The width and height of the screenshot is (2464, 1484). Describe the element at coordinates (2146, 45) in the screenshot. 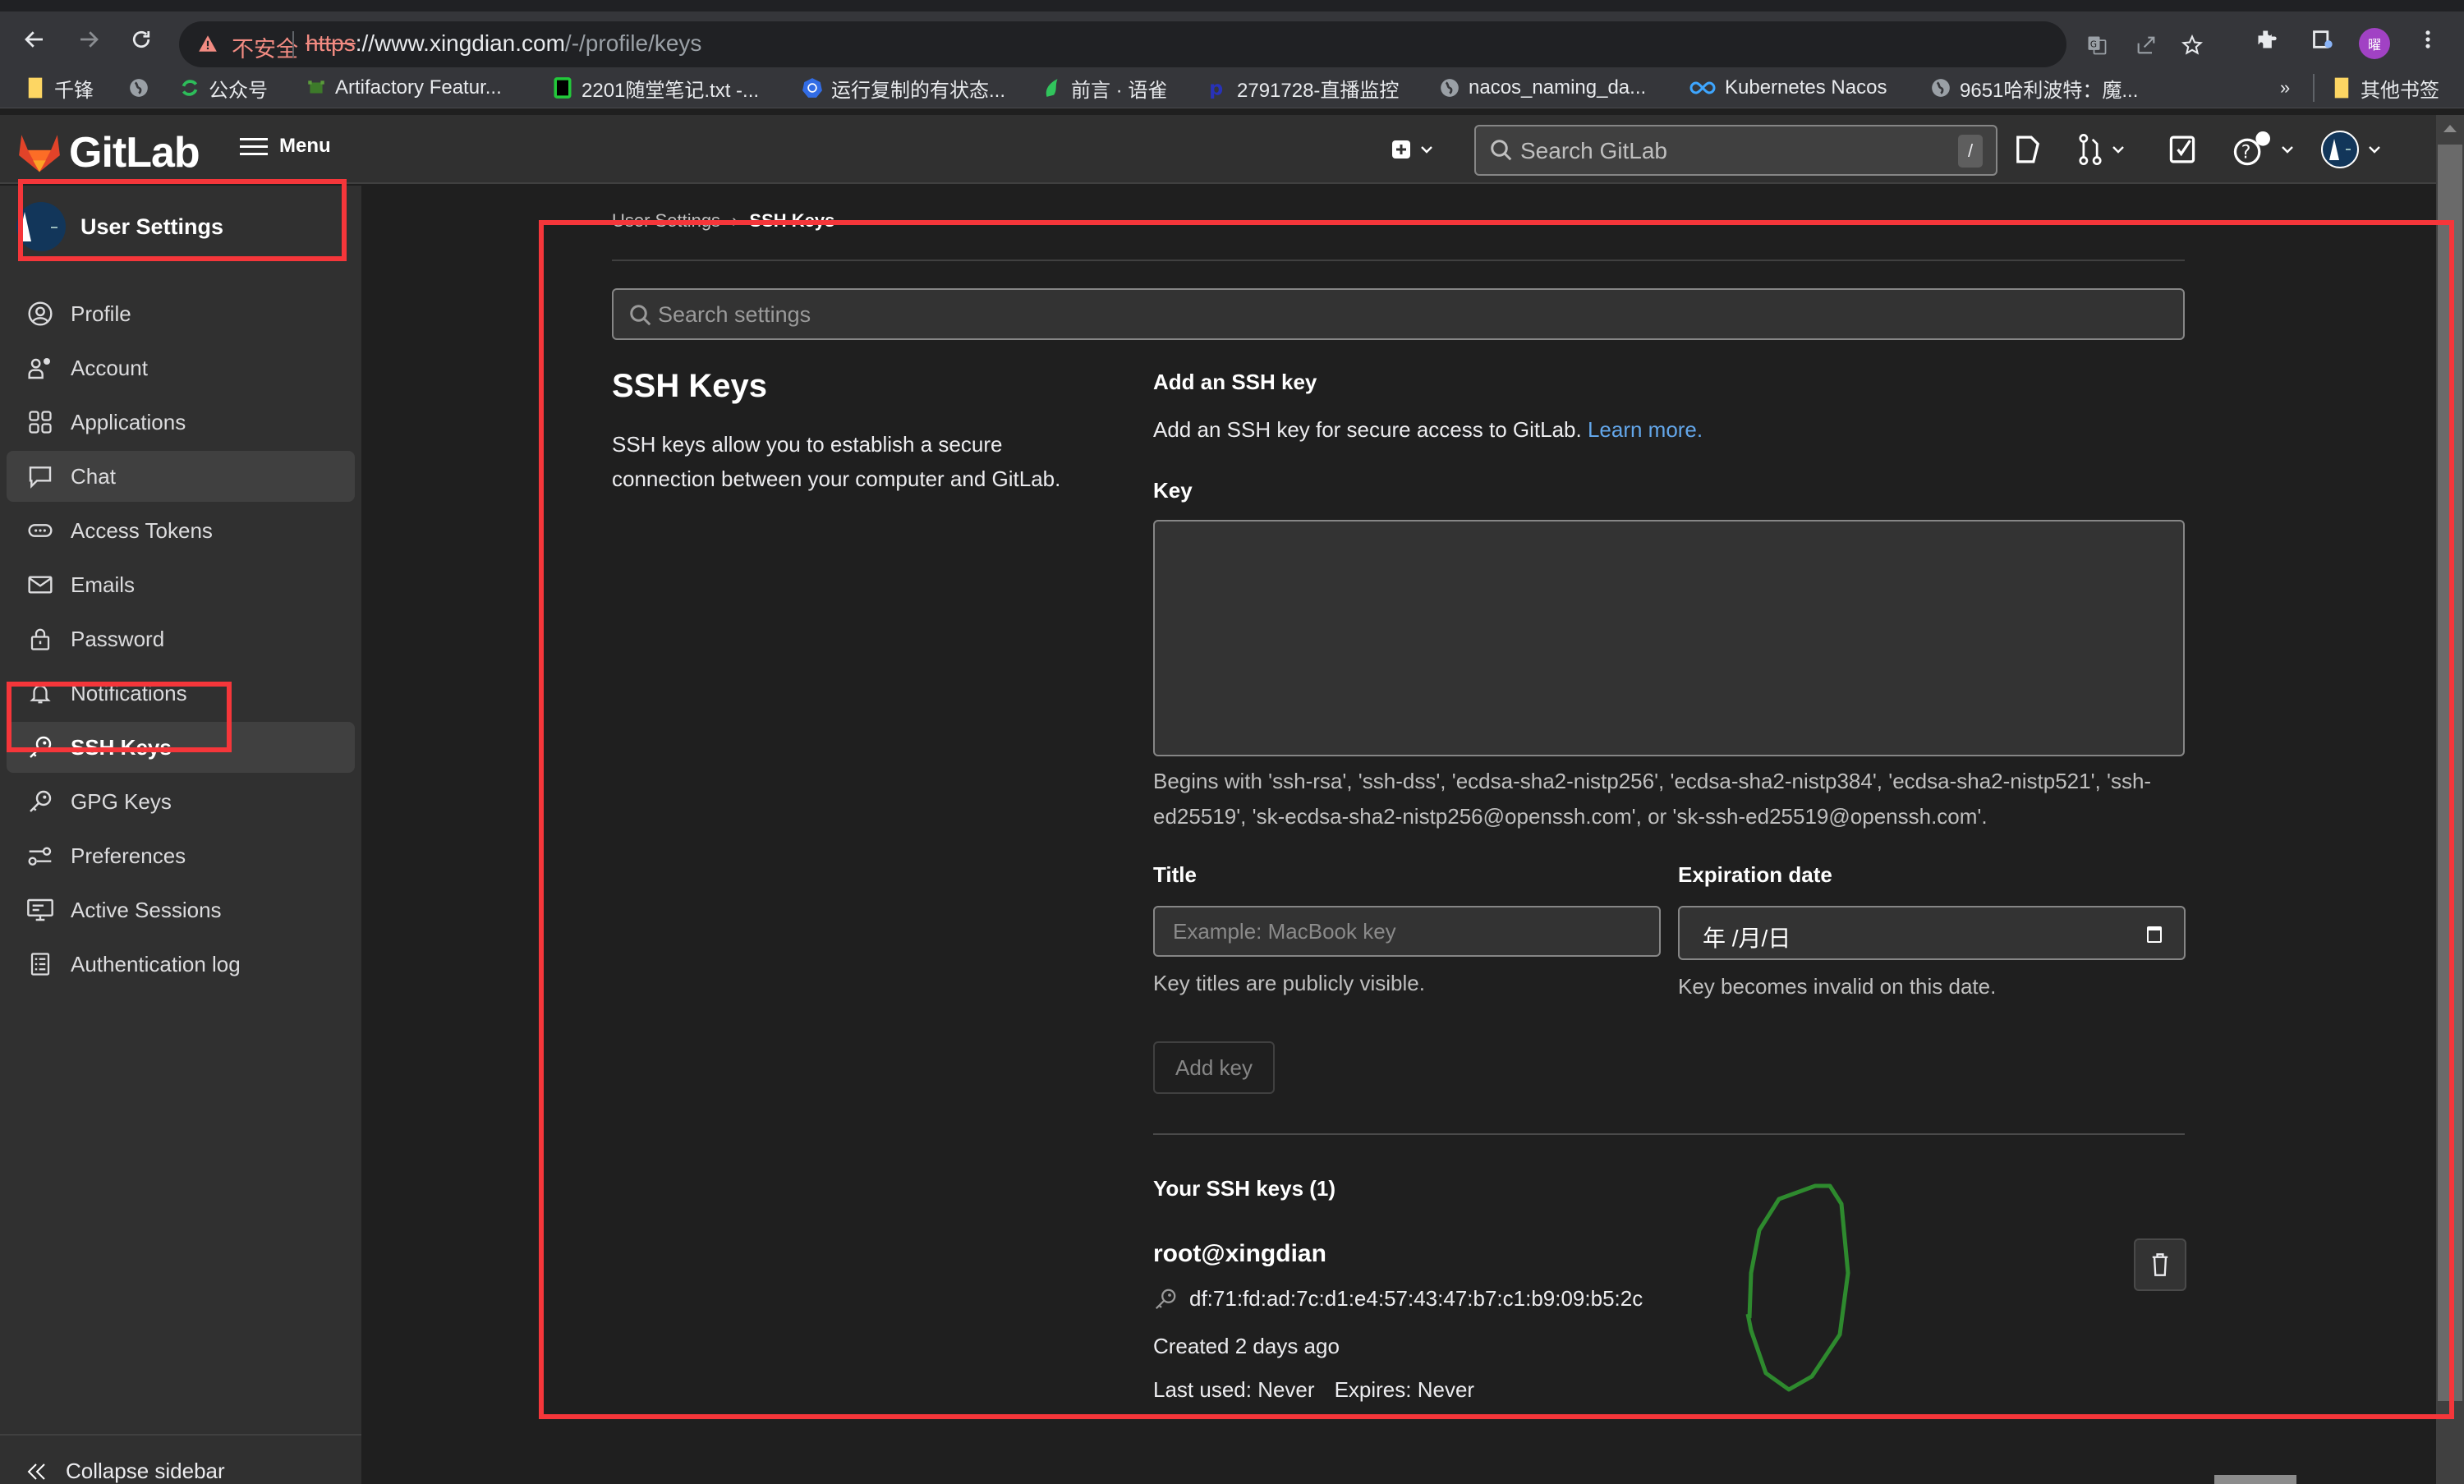

I see `share-icon` at that location.